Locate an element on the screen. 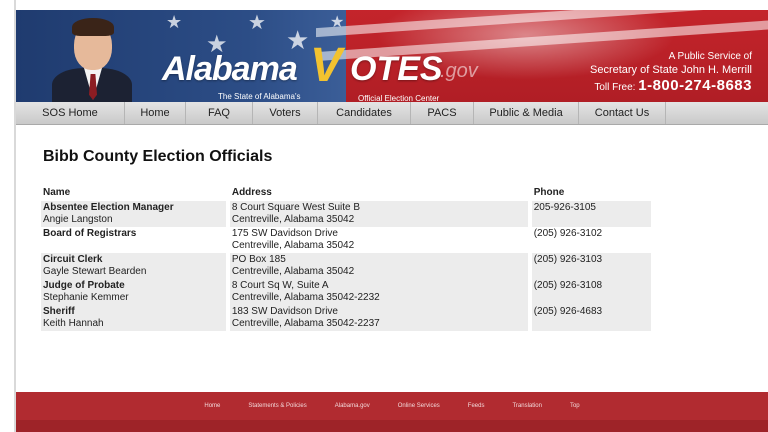  footer-bottom-strip is located at coordinates (392, 426).